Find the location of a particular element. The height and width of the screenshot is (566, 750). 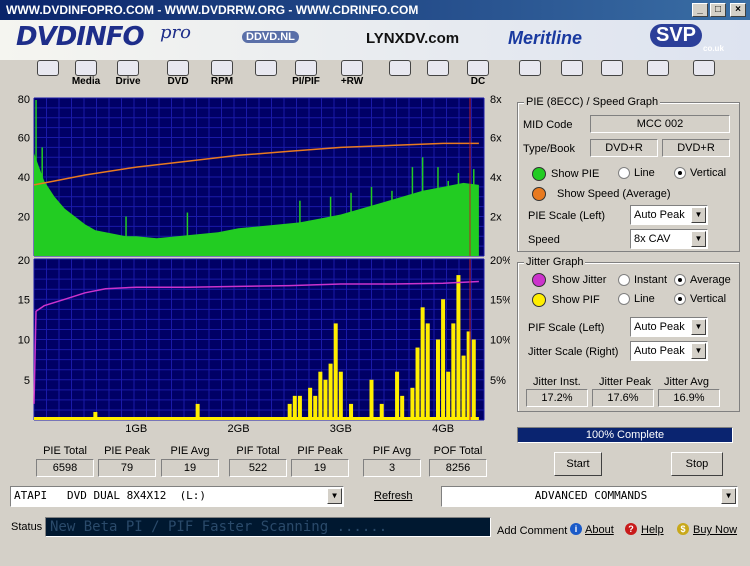

y-left-tick-label: 40 is located at coordinates (24, 178).